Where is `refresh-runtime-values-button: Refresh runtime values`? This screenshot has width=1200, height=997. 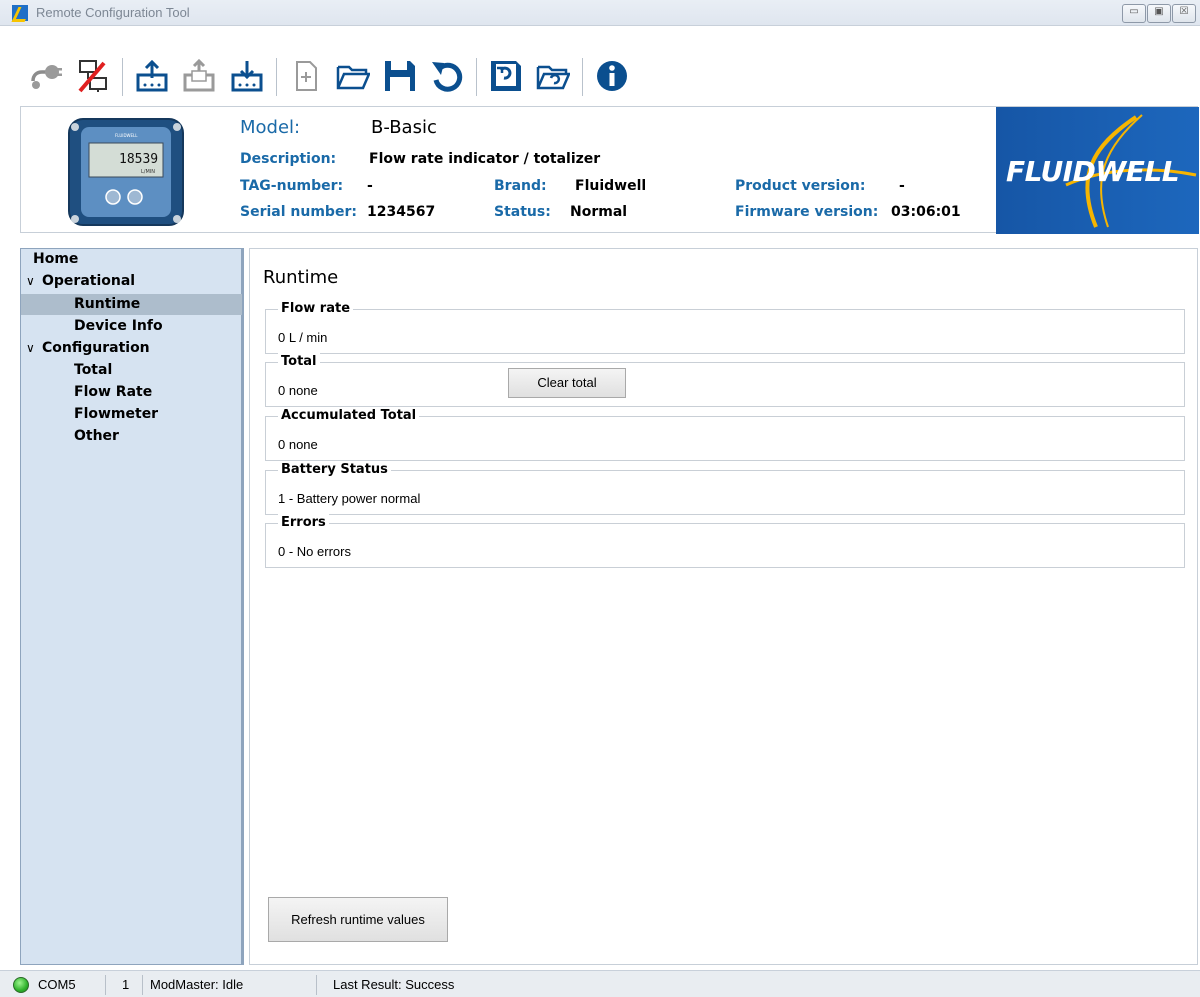 refresh-runtime-values-button: Refresh runtime values is located at coordinates (358, 919).